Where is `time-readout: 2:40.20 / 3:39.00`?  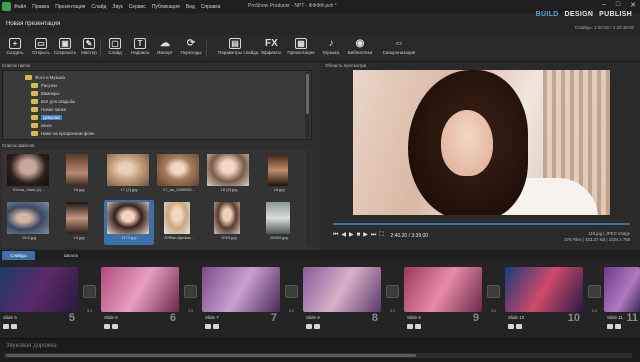
time-readout: 2:40.20 / 3:39.00 is located at coordinates (409, 235).